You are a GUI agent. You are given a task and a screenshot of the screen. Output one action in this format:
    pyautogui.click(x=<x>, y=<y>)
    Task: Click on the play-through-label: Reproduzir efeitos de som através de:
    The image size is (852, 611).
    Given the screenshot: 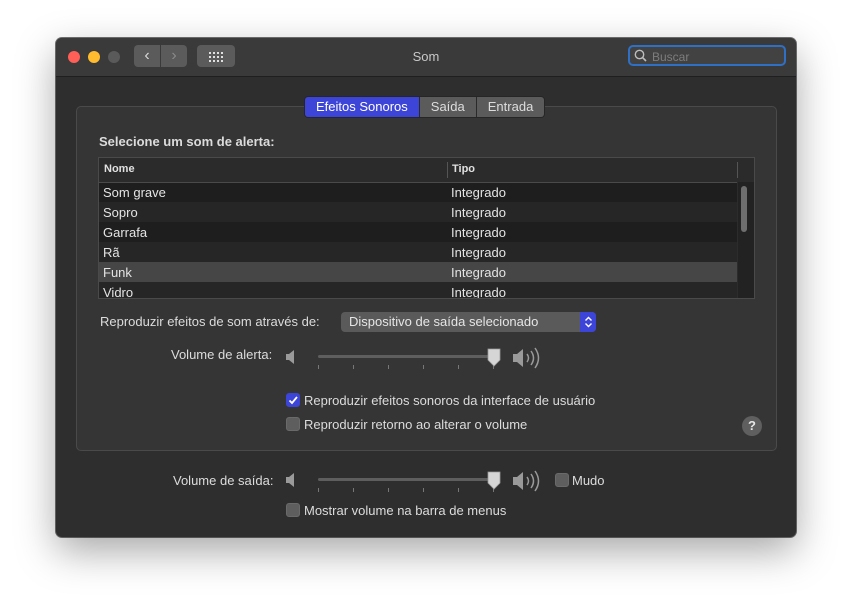 What is the action you would take?
    pyautogui.click(x=210, y=321)
    